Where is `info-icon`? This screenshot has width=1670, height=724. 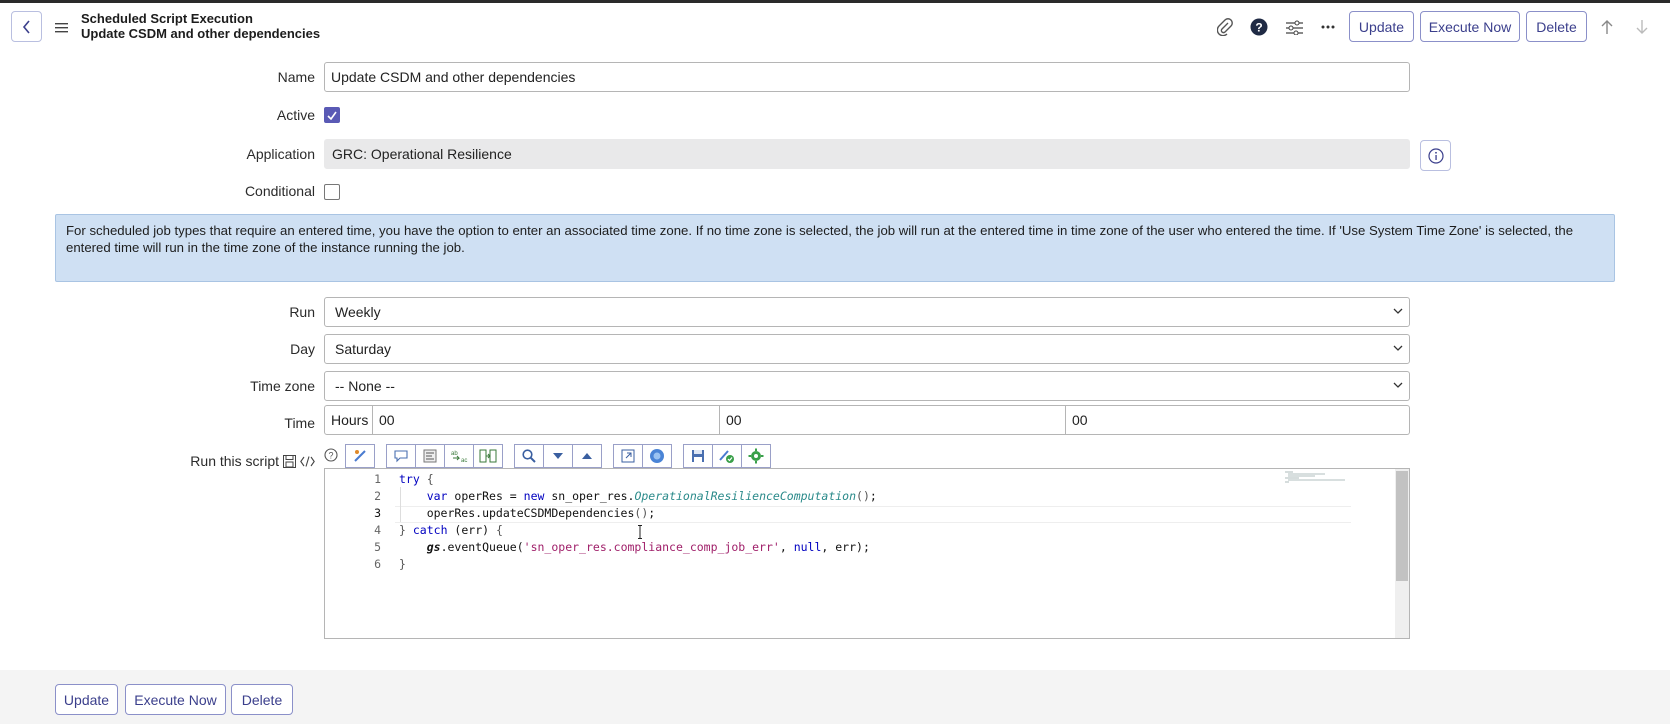 info-icon is located at coordinates (1435, 155).